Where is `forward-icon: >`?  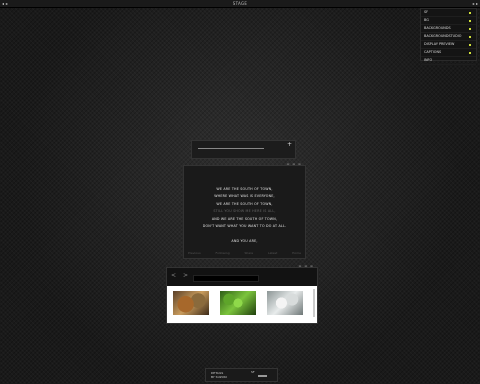
forward-icon: > is located at coordinates (185, 275).